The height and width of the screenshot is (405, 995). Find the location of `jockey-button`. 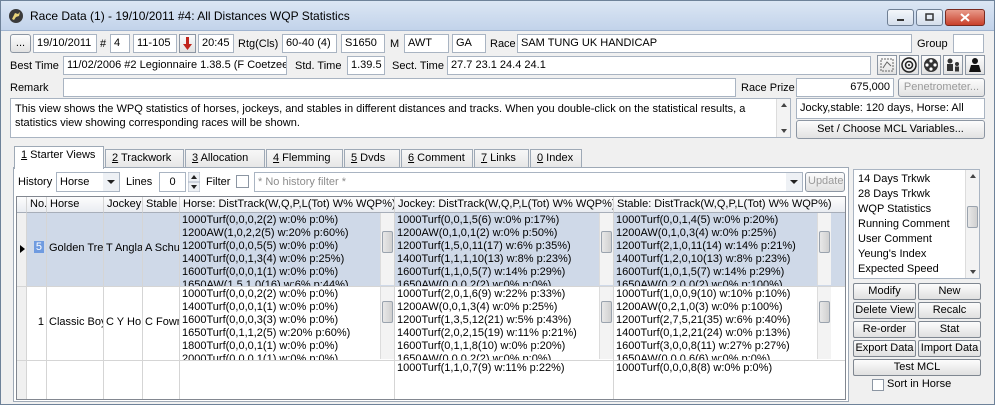

jockey-button is located at coordinates (975, 65).